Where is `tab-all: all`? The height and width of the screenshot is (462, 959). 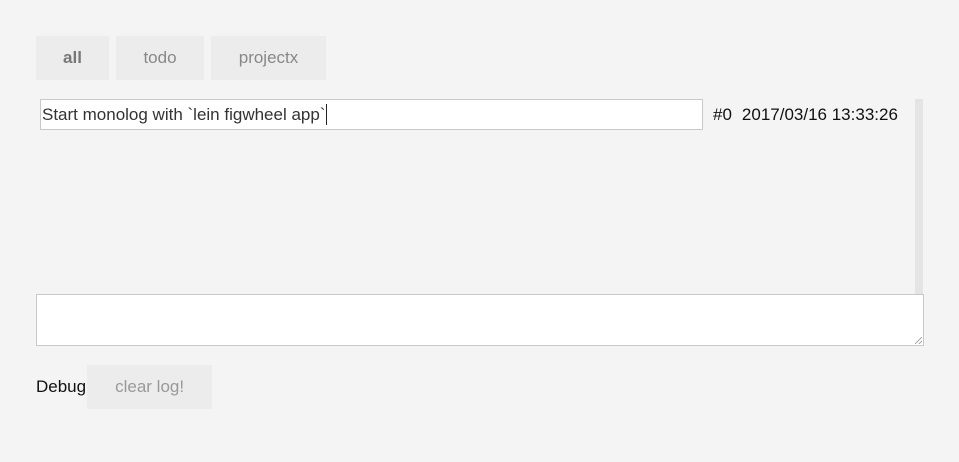
tab-all: all is located at coordinates (72, 58).